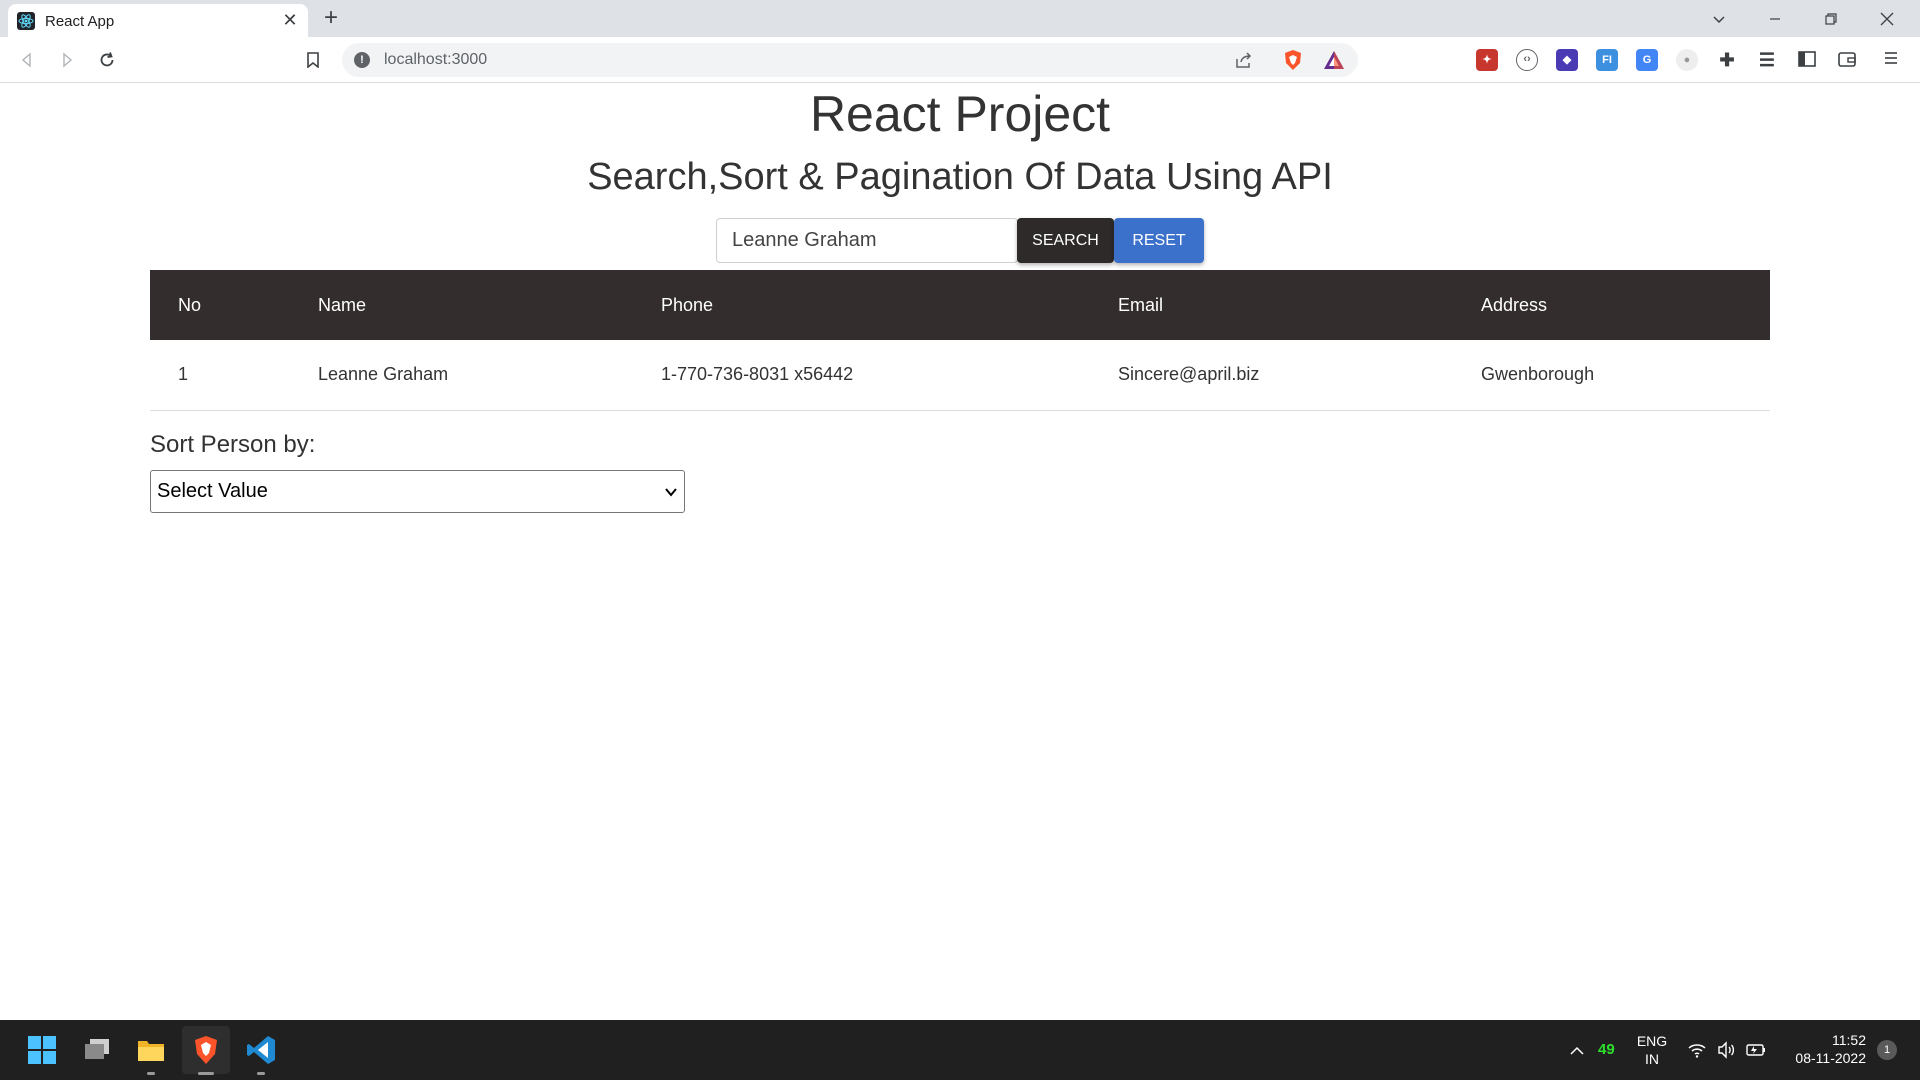  I want to click on show-hidden-icons-icon, so click(1577, 1051).